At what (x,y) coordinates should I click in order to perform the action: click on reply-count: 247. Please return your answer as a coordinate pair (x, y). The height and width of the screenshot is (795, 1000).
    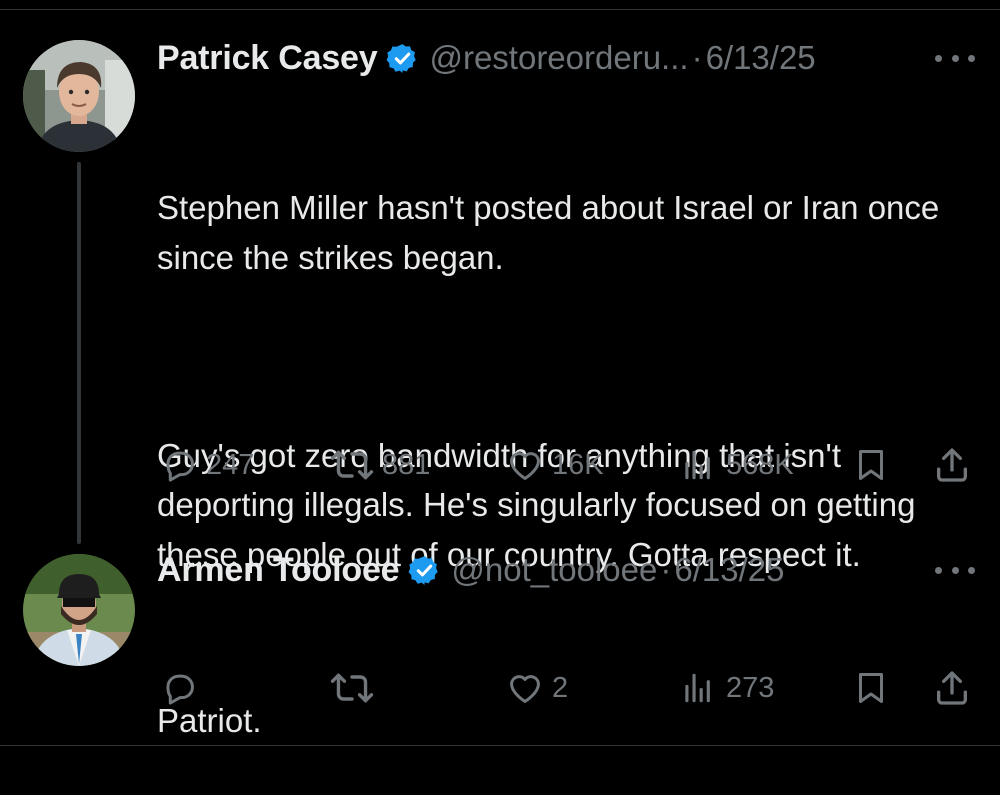
    Looking at the image, I should click on (230, 464).